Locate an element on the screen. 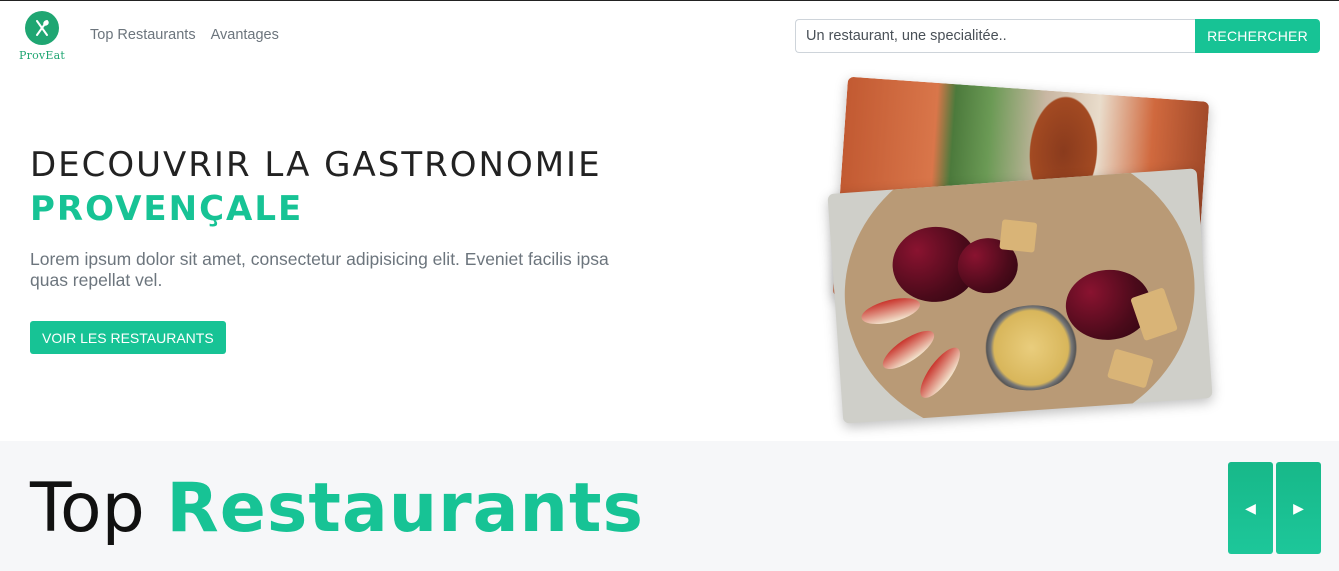 The image size is (1339, 571). search-form: RECHERCHER is located at coordinates (1057, 36).